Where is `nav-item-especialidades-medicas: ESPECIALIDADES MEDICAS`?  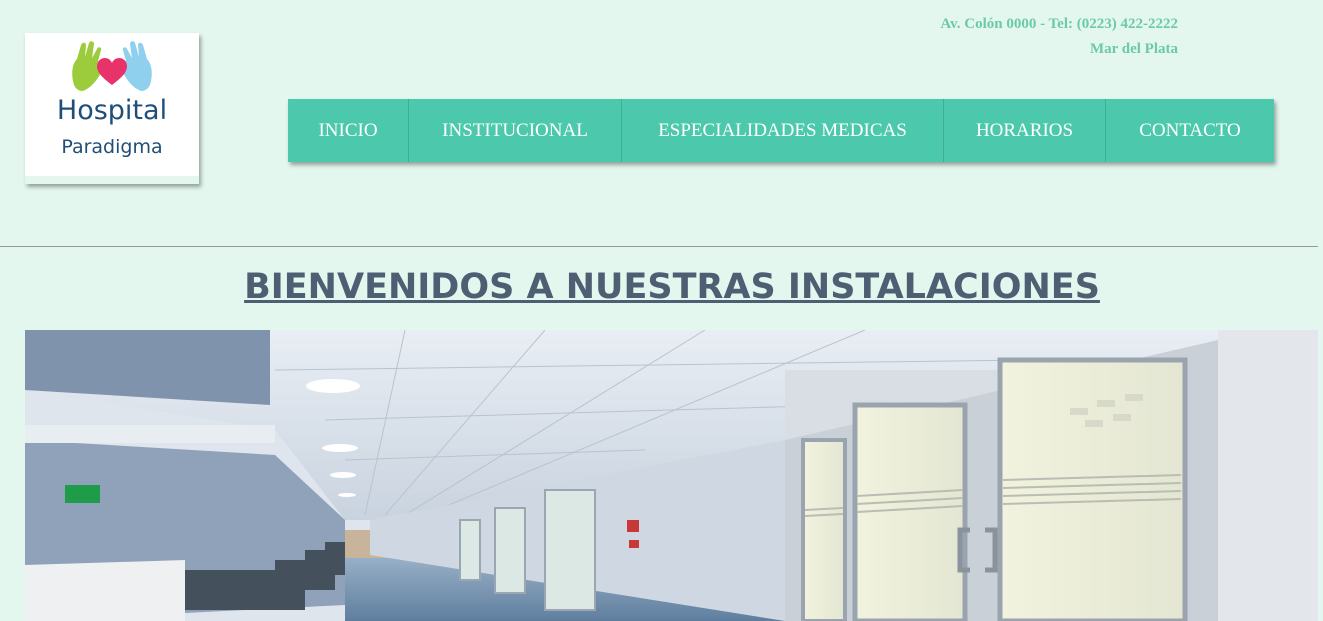 nav-item-especialidades-medicas: ESPECIALIDADES MEDICAS is located at coordinates (783, 130).